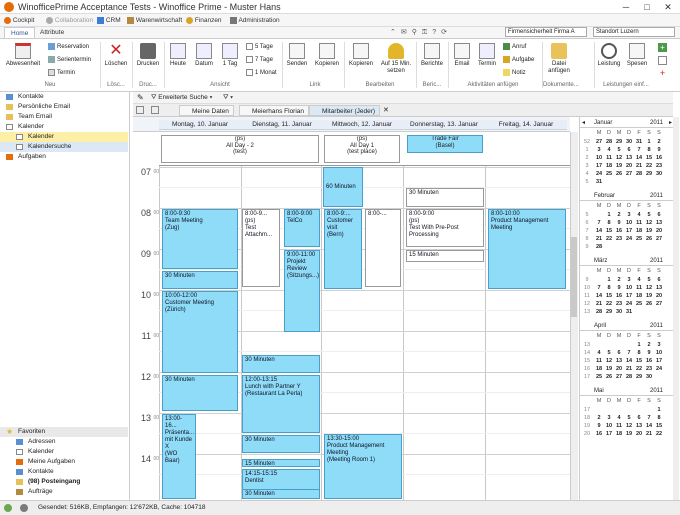  Describe the element at coordinates (444, 125) in the screenshot. I see `day-header: Donnerstag, 13. Januar` at that location.